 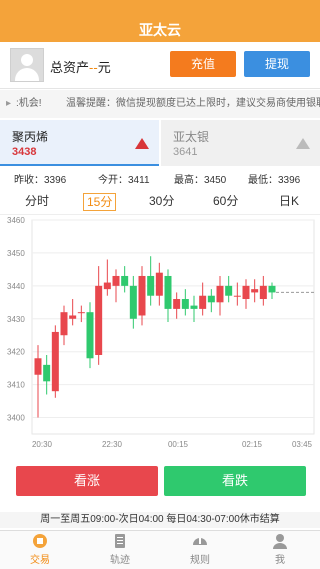 I want to click on stat-high: 最高：3450, so click(x=200, y=180).